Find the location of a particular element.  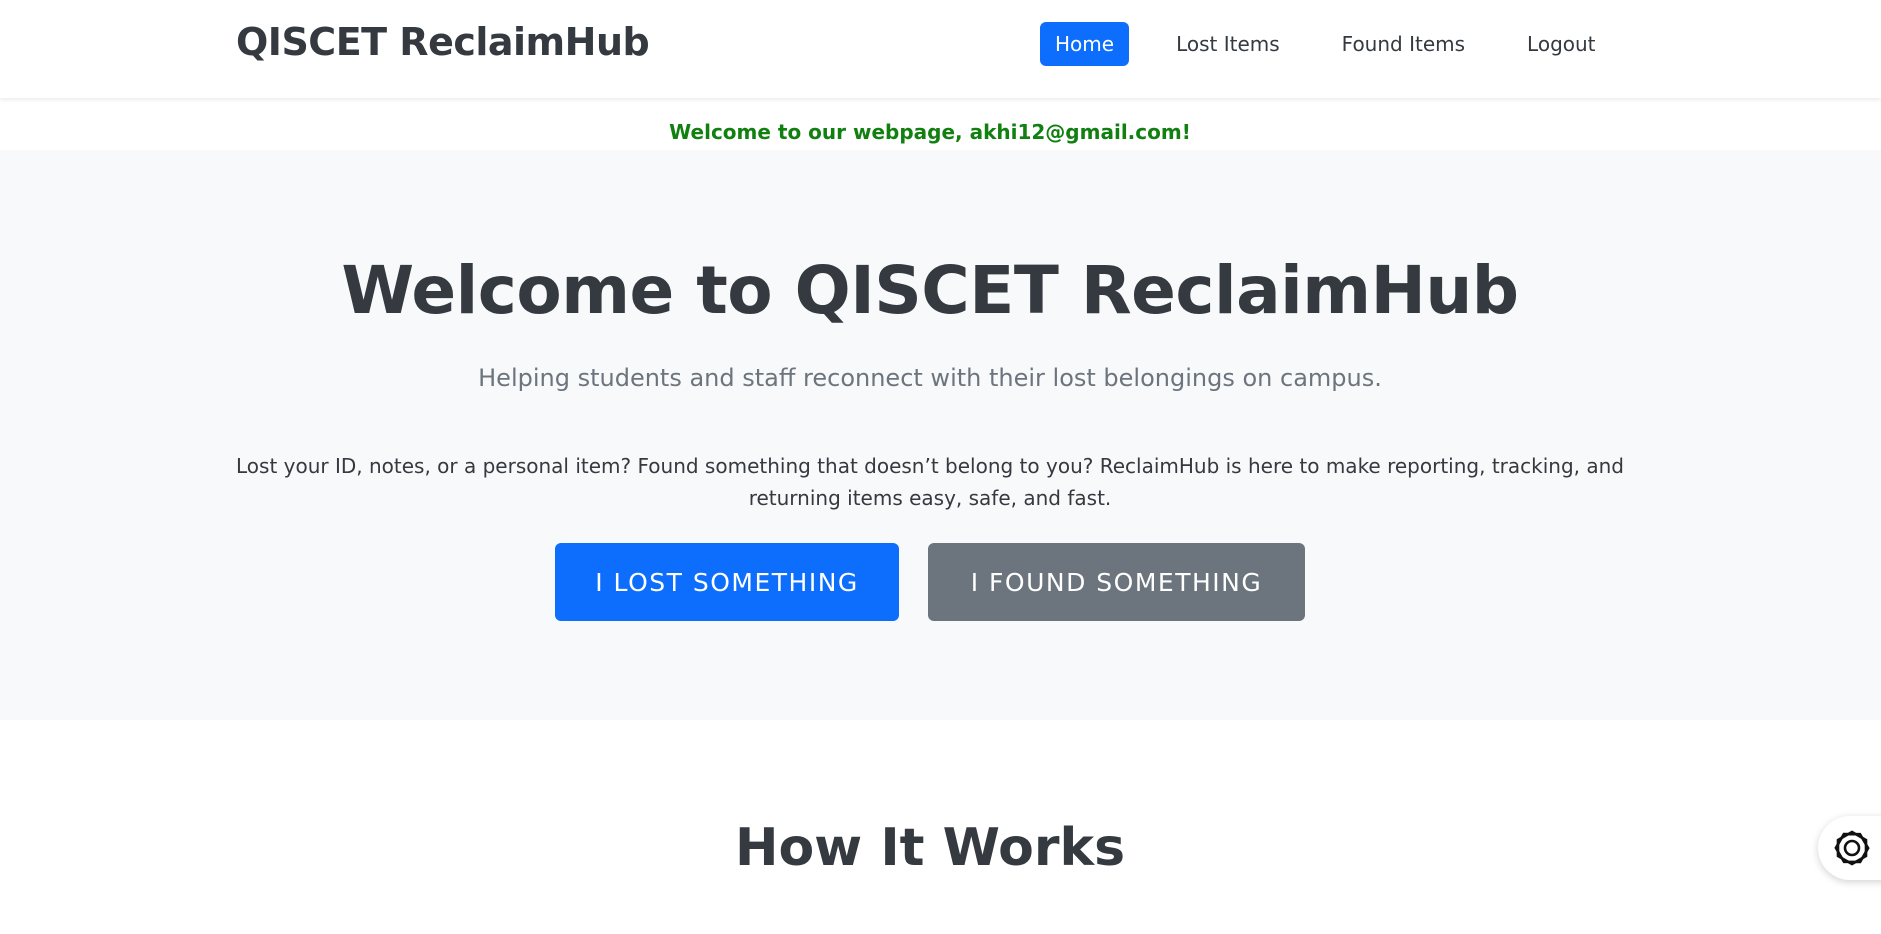

chat-widget-button is located at coordinates (1849, 848).